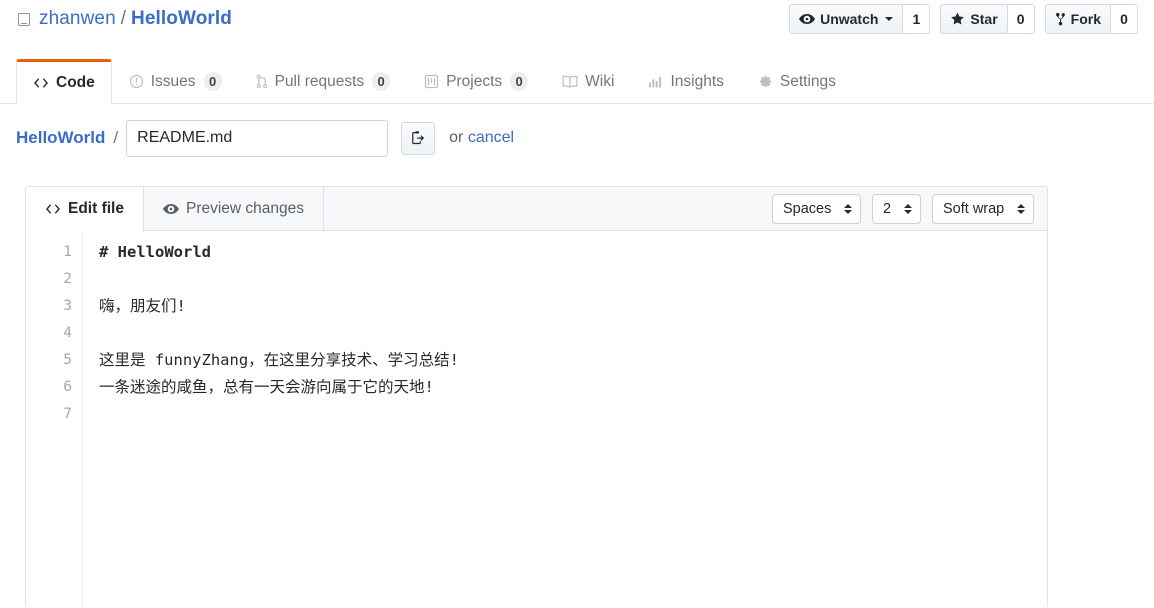 This screenshot has height=608, width=1154. What do you see at coordinates (262, 81) in the screenshot?
I see `git-pull-request-icon` at bounding box center [262, 81].